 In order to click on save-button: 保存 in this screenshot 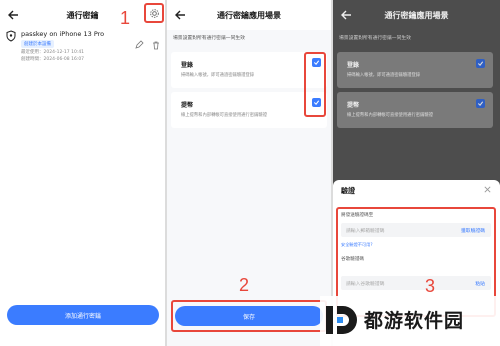, I will do `click(249, 316)`.